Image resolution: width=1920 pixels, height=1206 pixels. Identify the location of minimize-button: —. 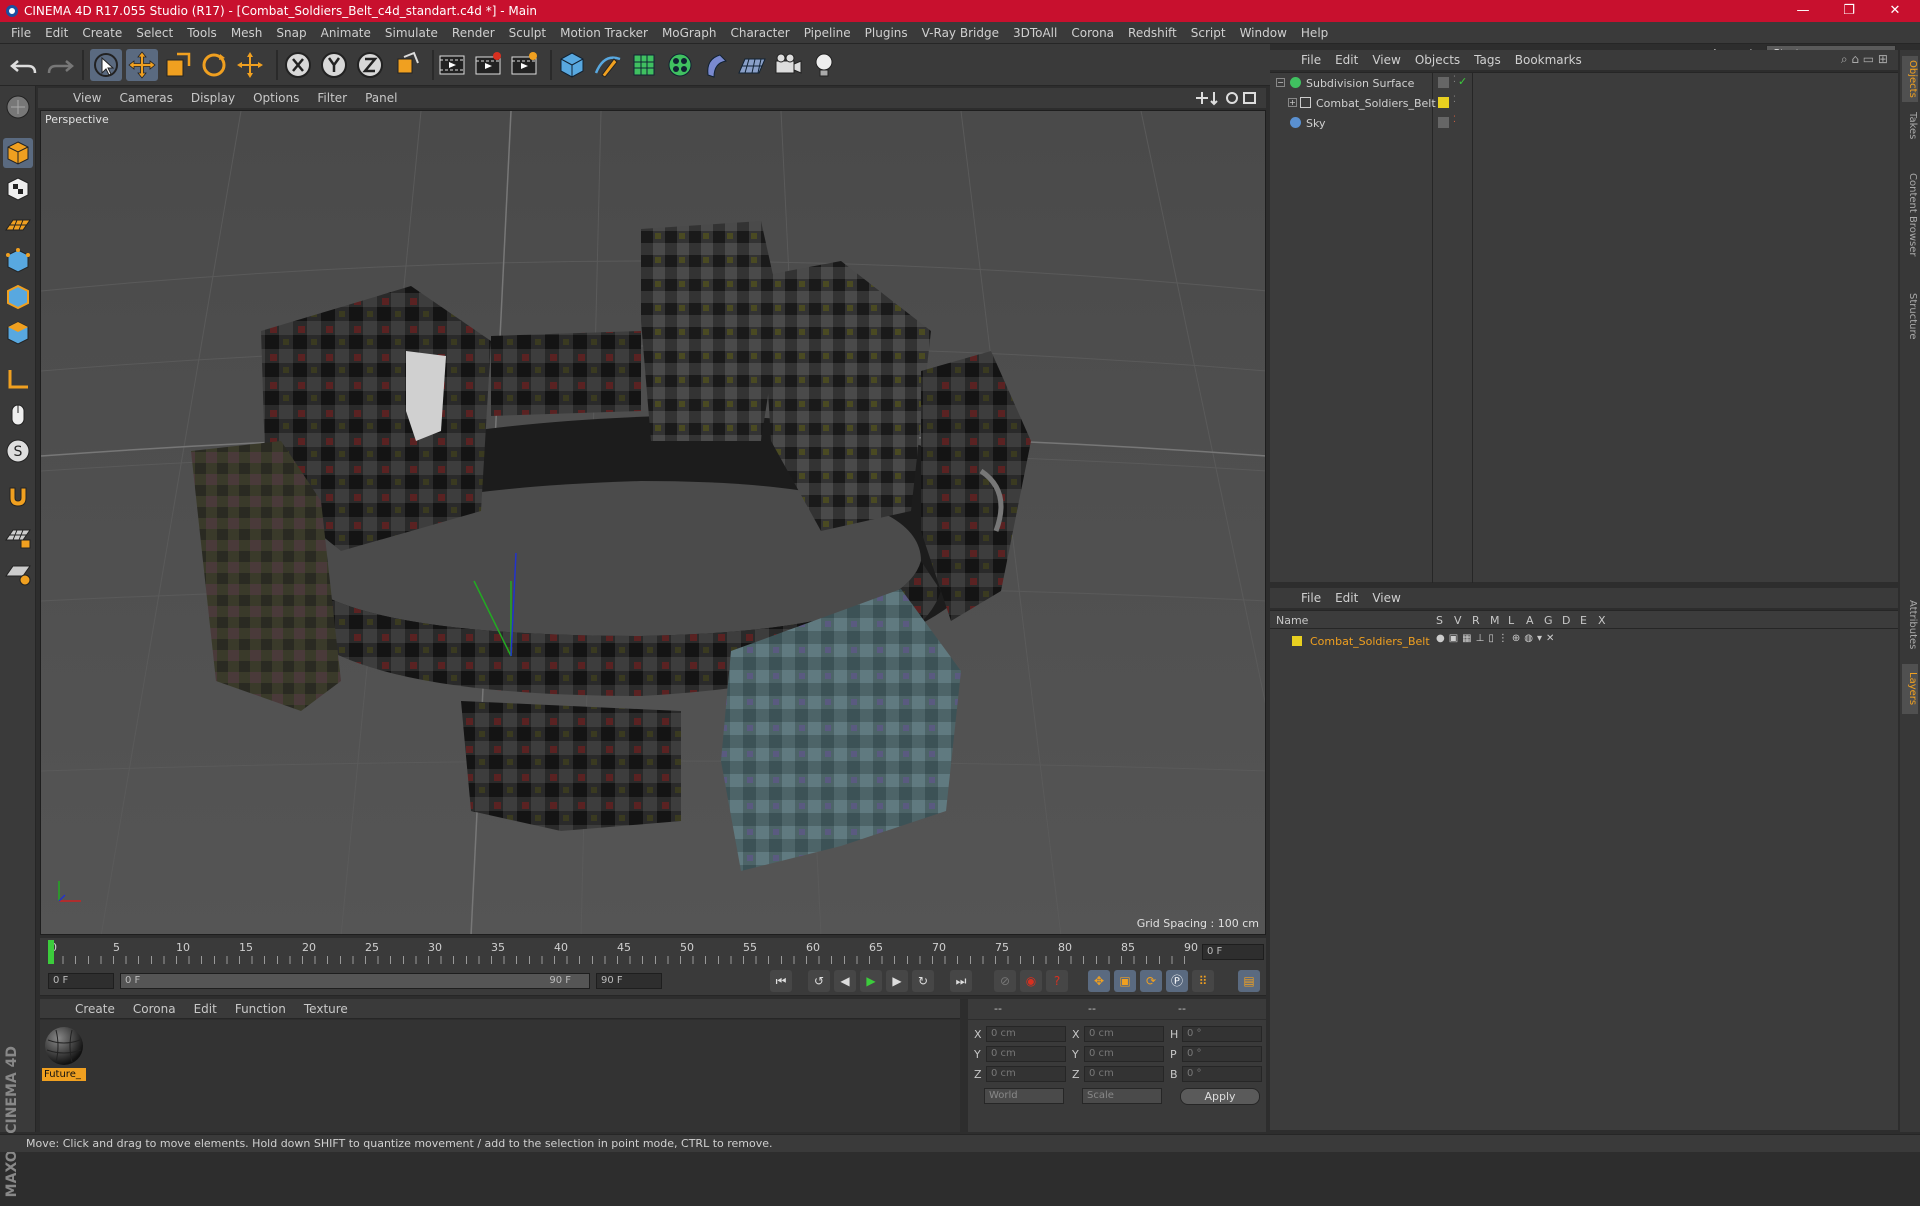
(1803, 11).